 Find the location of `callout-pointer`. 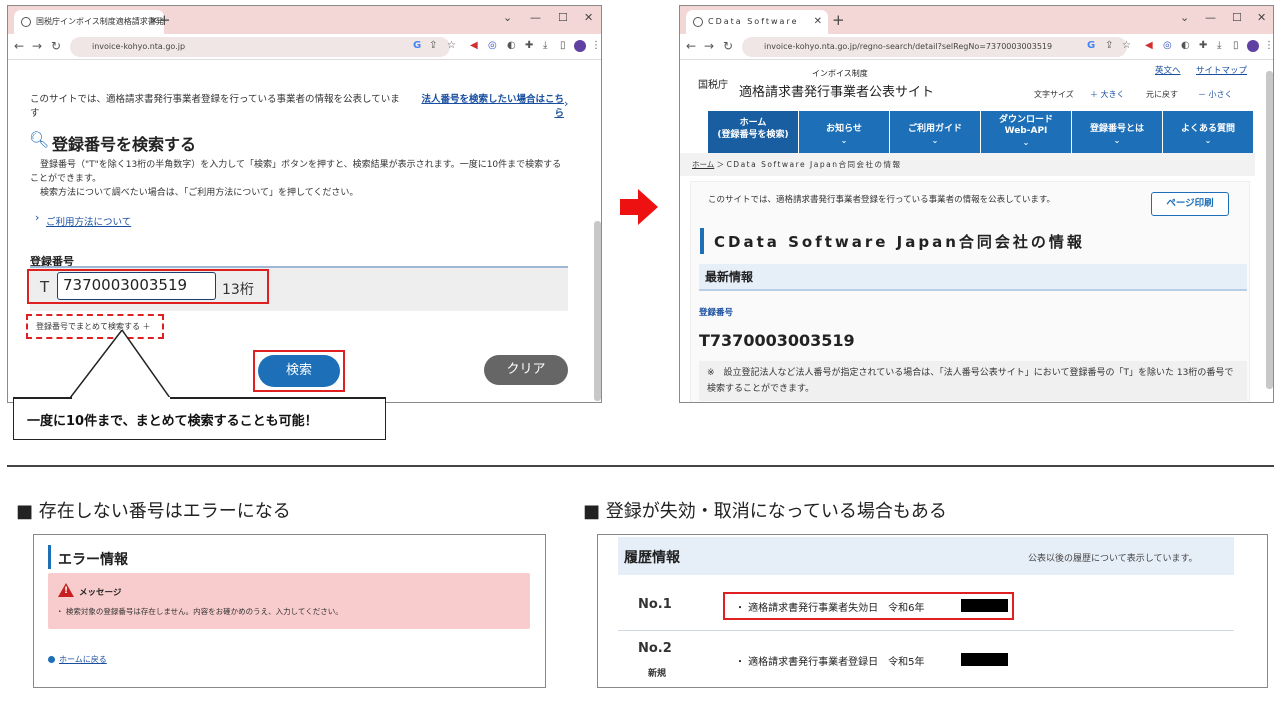

callout-pointer is located at coordinates (121, 365).